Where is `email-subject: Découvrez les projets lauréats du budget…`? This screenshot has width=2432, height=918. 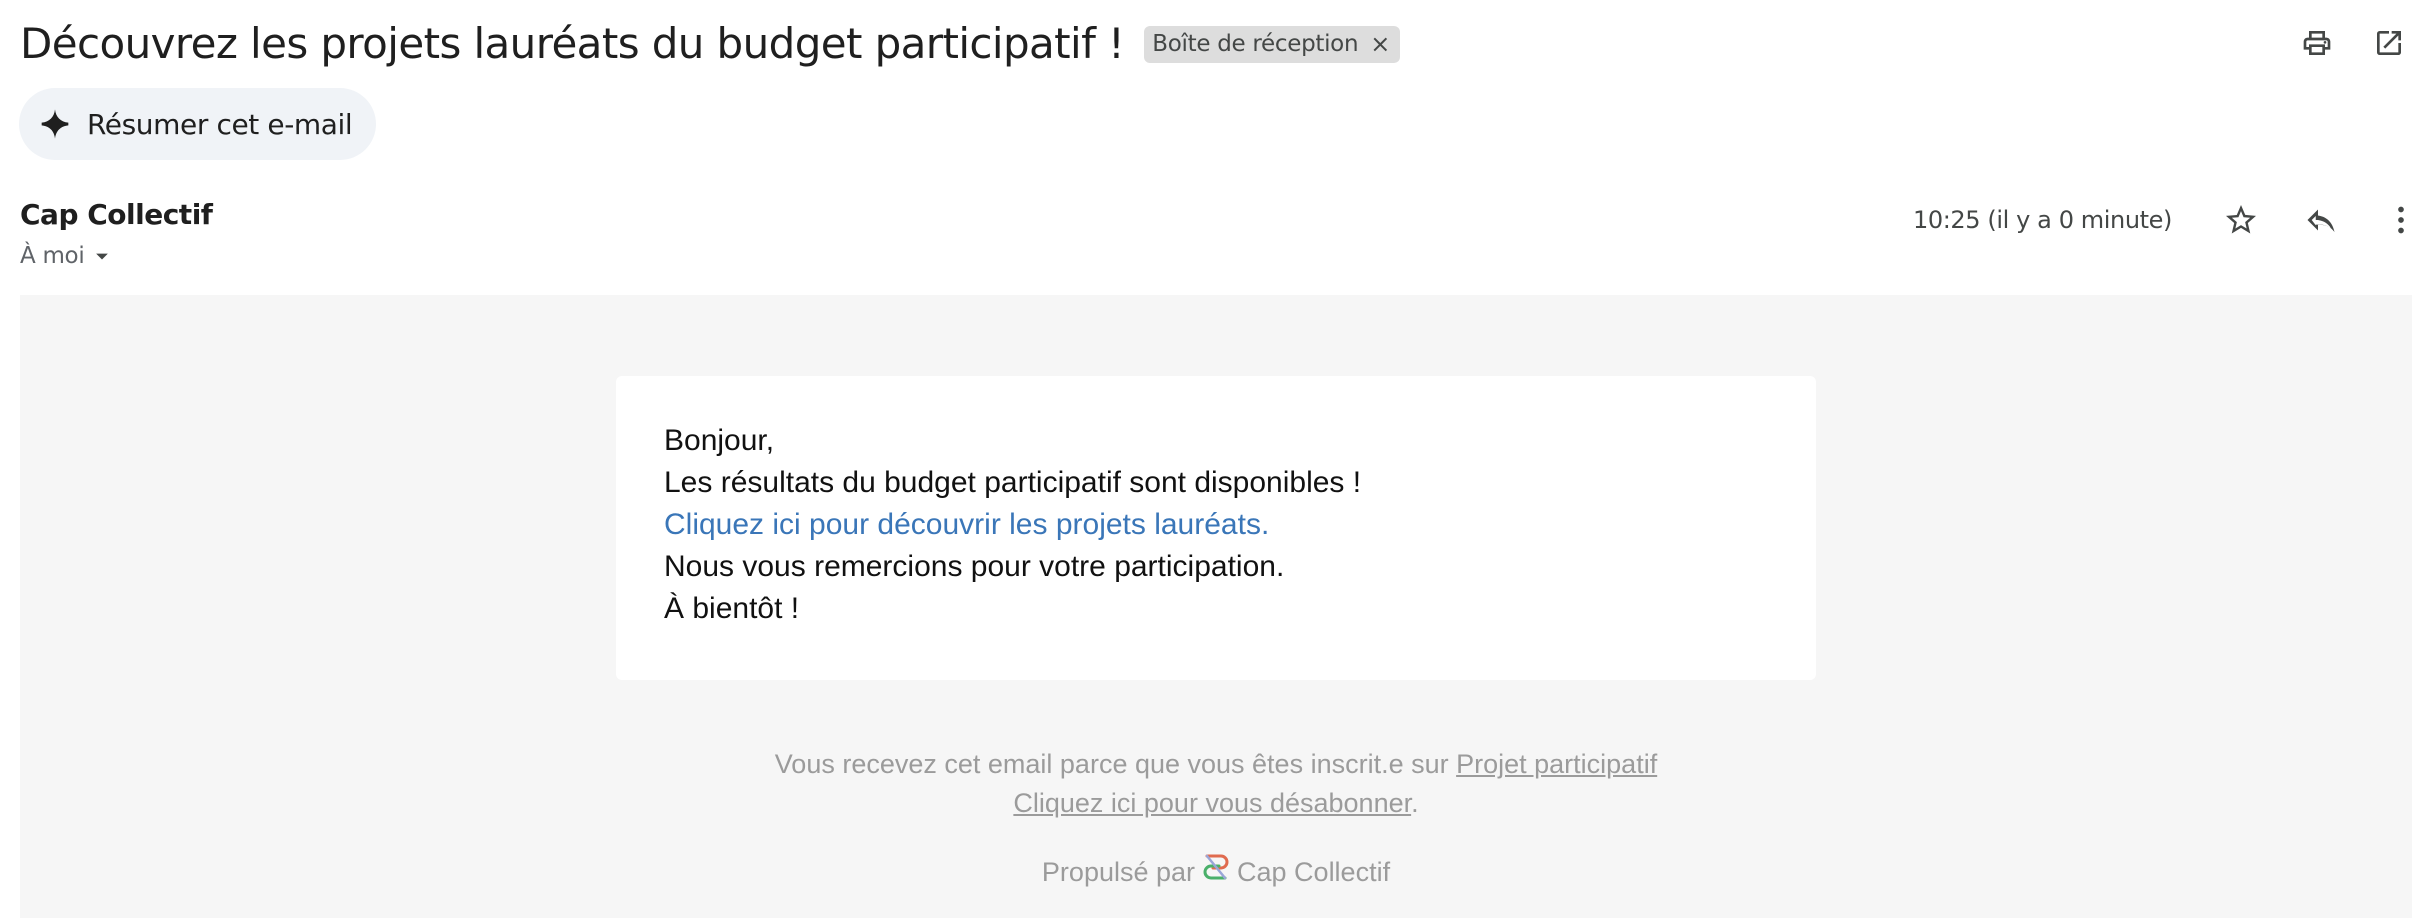 email-subject: Découvrez les projets lauréats du budget… is located at coordinates (572, 43).